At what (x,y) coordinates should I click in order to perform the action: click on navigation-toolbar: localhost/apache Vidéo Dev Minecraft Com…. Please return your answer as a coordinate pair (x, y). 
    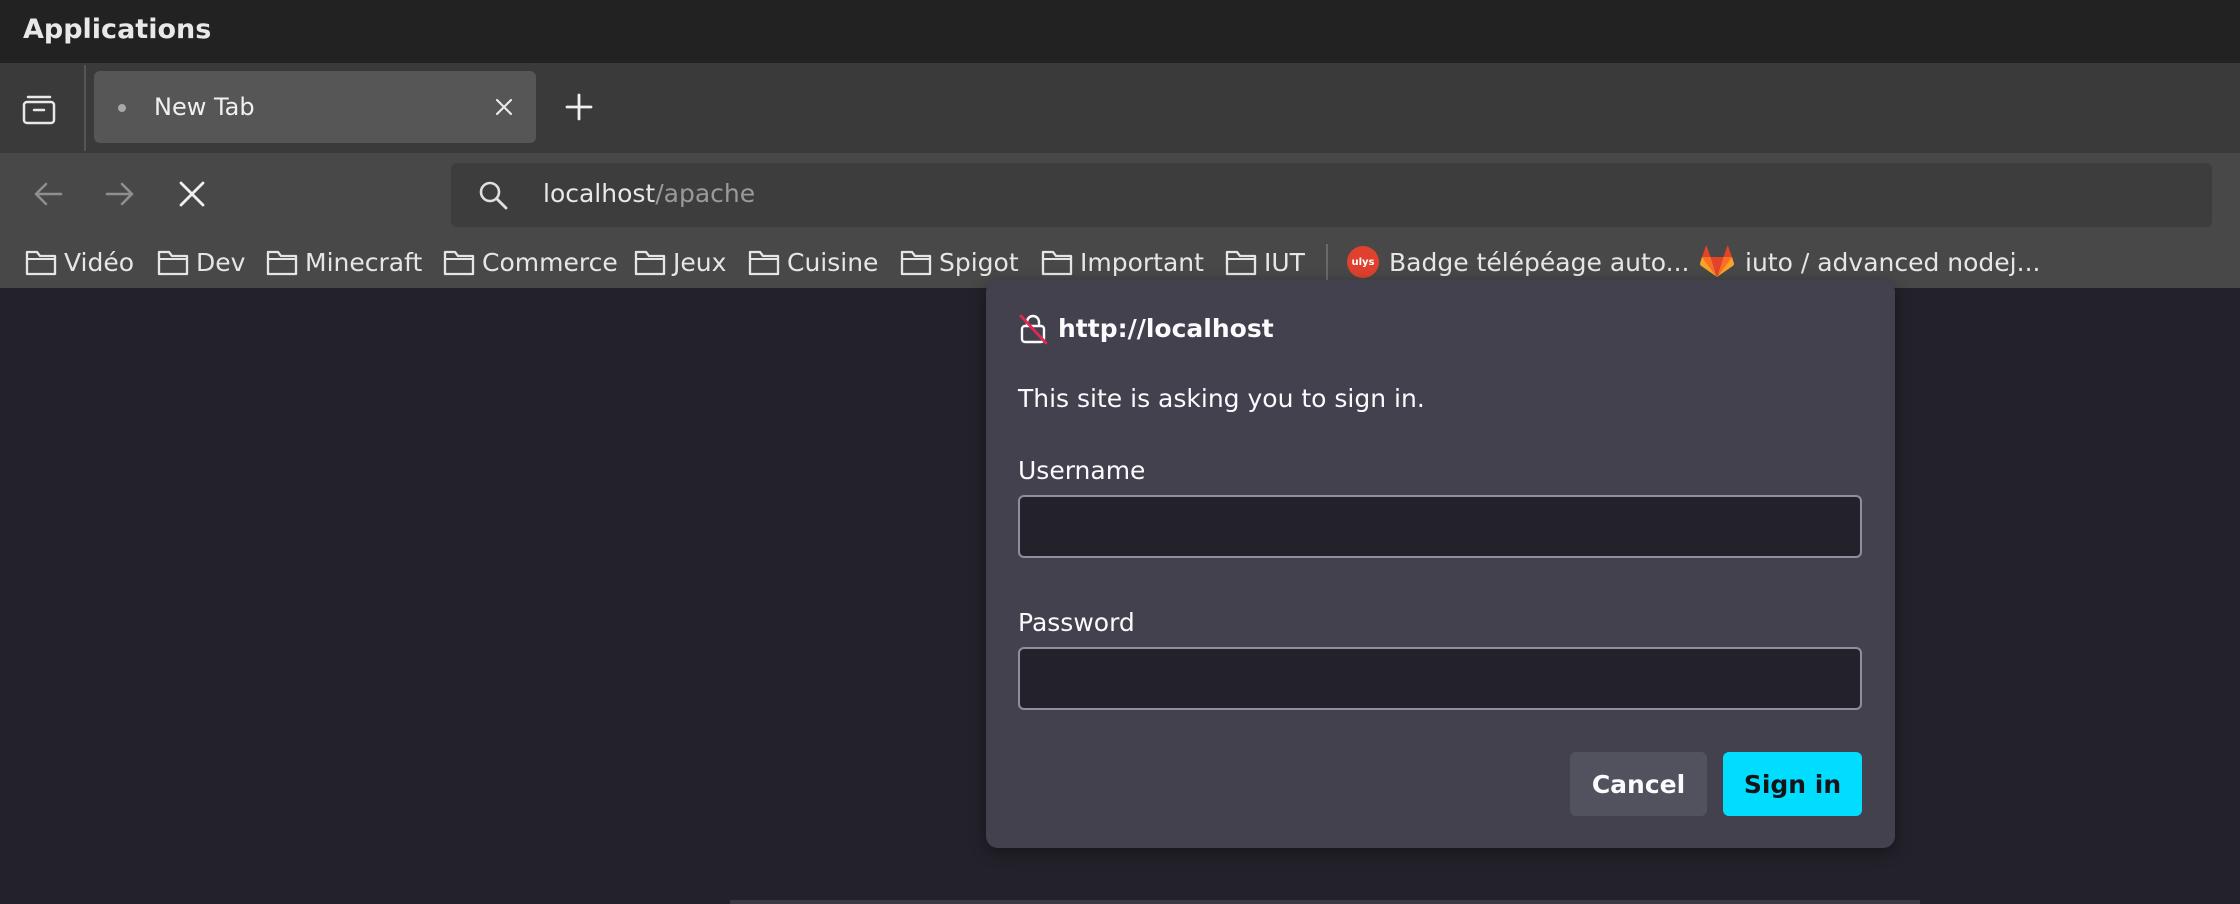
    Looking at the image, I should click on (1120, 220).